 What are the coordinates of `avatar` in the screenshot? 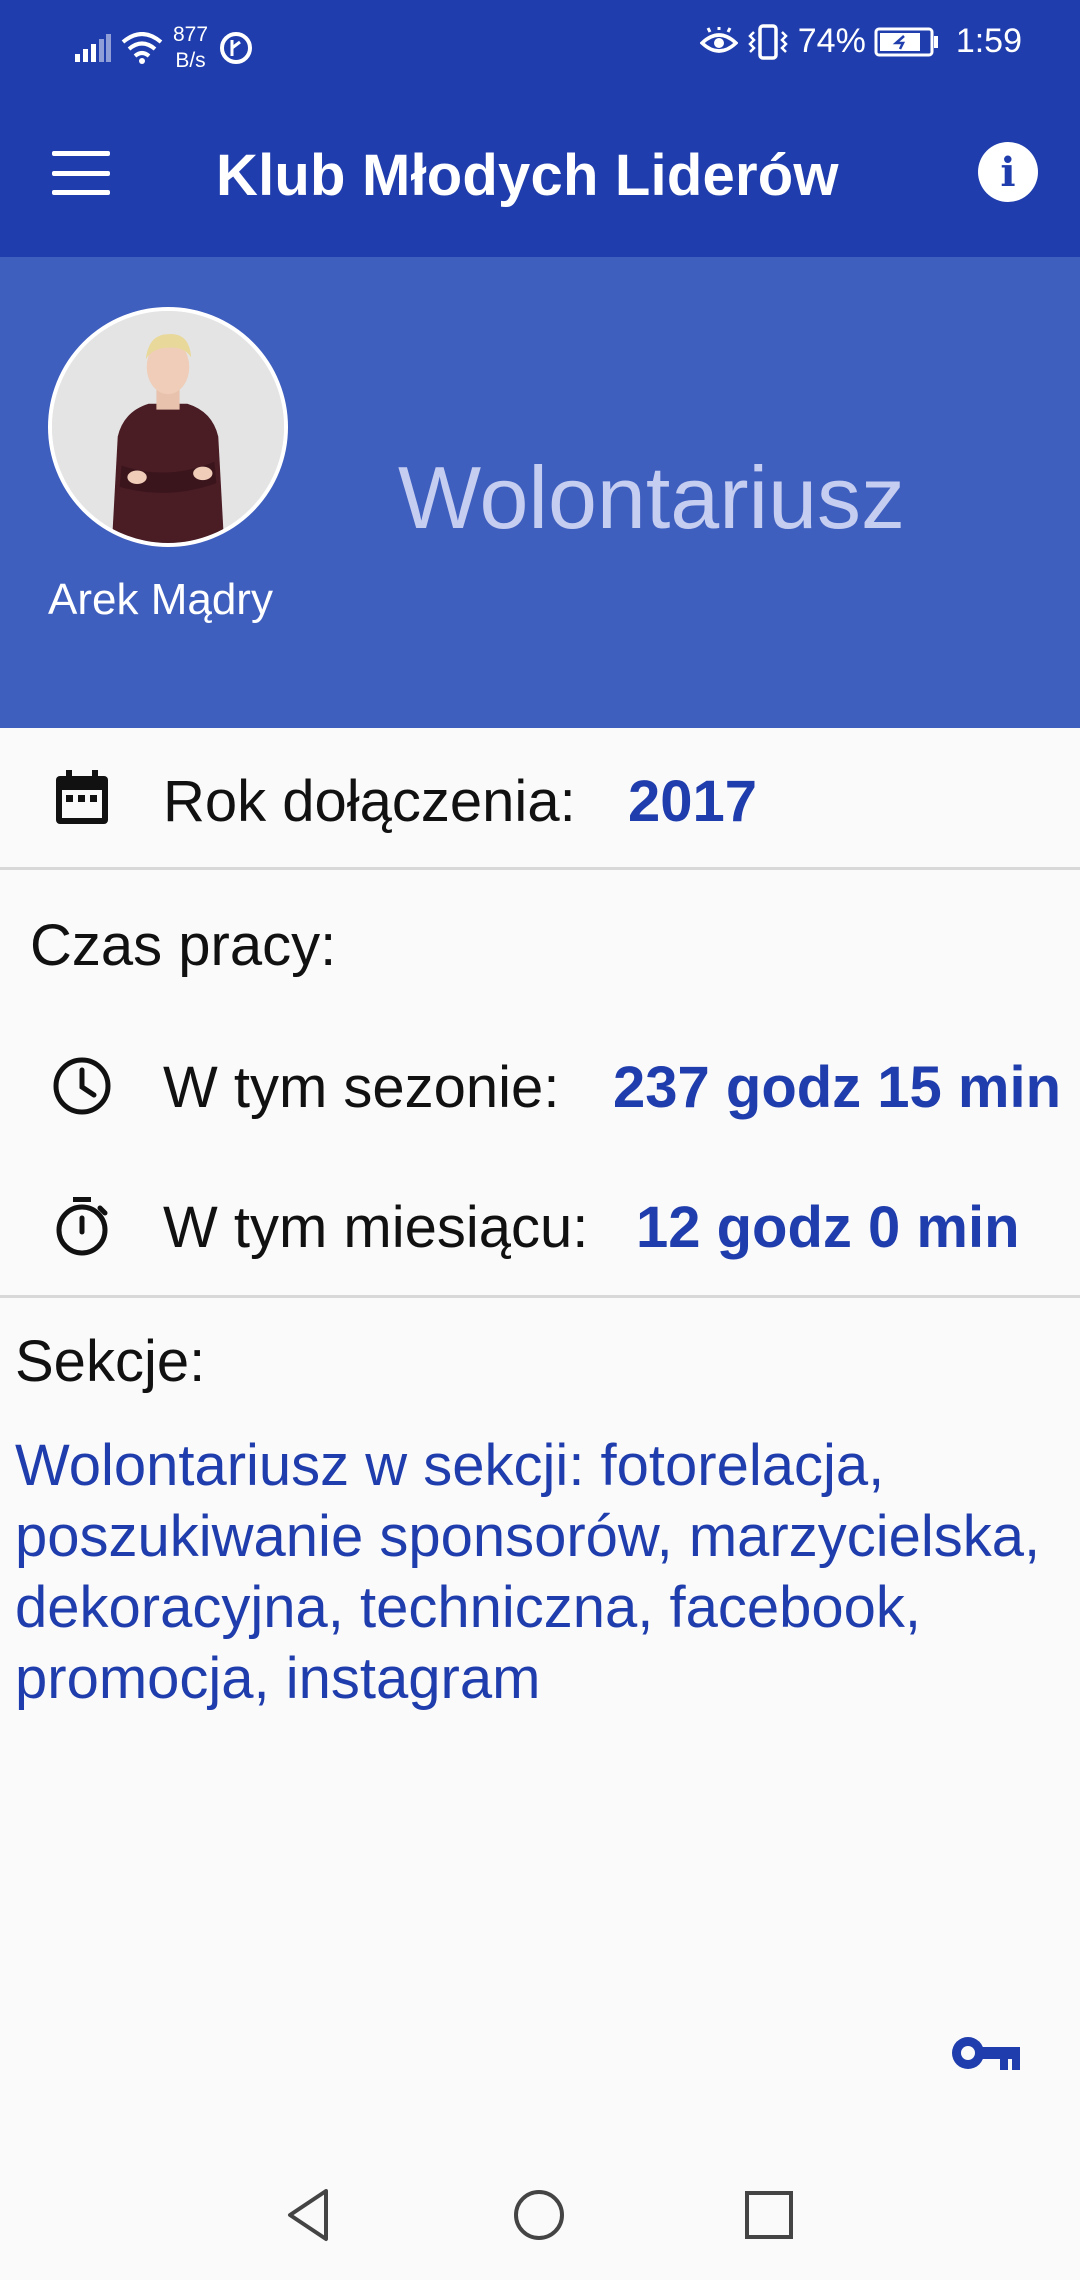 It's located at (168, 427).